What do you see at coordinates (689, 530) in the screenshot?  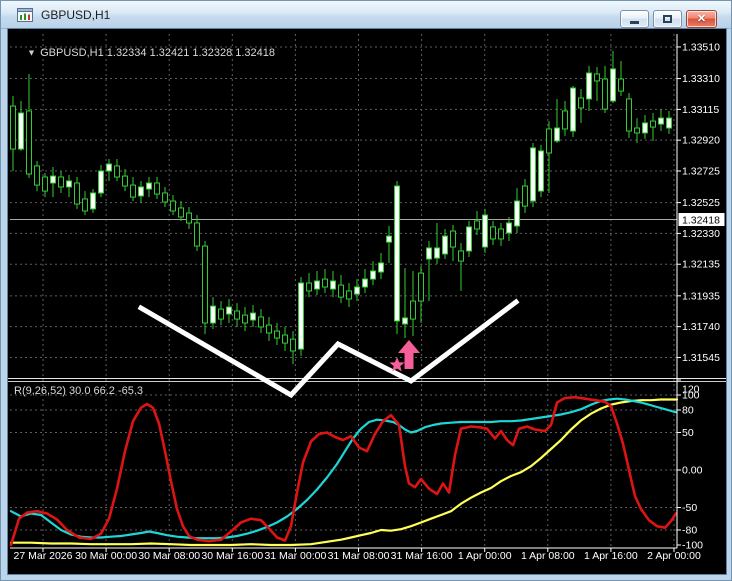 I see `indicator-axis-label: -80` at bounding box center [689, 530].